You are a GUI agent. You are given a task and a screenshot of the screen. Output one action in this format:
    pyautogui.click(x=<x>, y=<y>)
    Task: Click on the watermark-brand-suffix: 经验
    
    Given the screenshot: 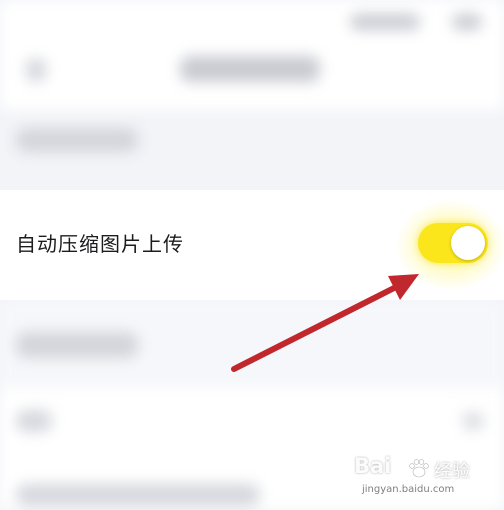 What is the action you would take?
    pyautogui.click(x=452, y=471)
    